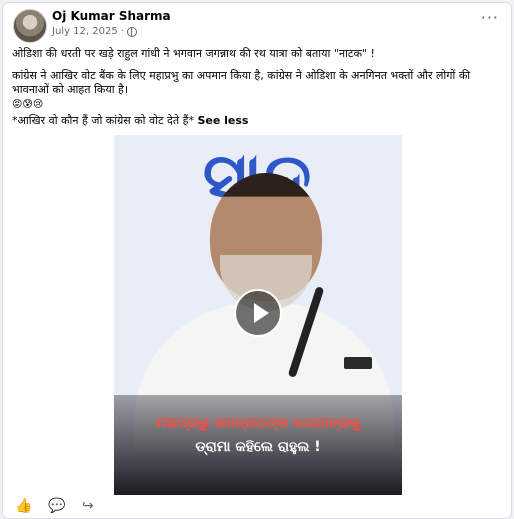 This screenshot has width=514, height=519. What do you see at coordinates (131, 31) in the screenshot?
I see `globe-icon` at bounding box center [131, 31].